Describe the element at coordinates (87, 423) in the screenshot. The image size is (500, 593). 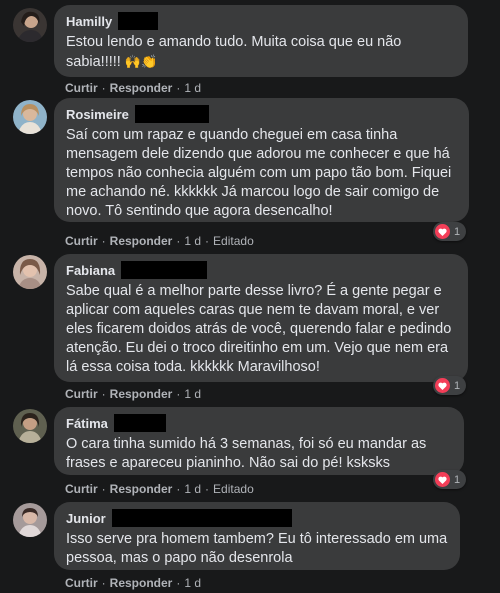
I see `comment-author: Fátima` at that location.